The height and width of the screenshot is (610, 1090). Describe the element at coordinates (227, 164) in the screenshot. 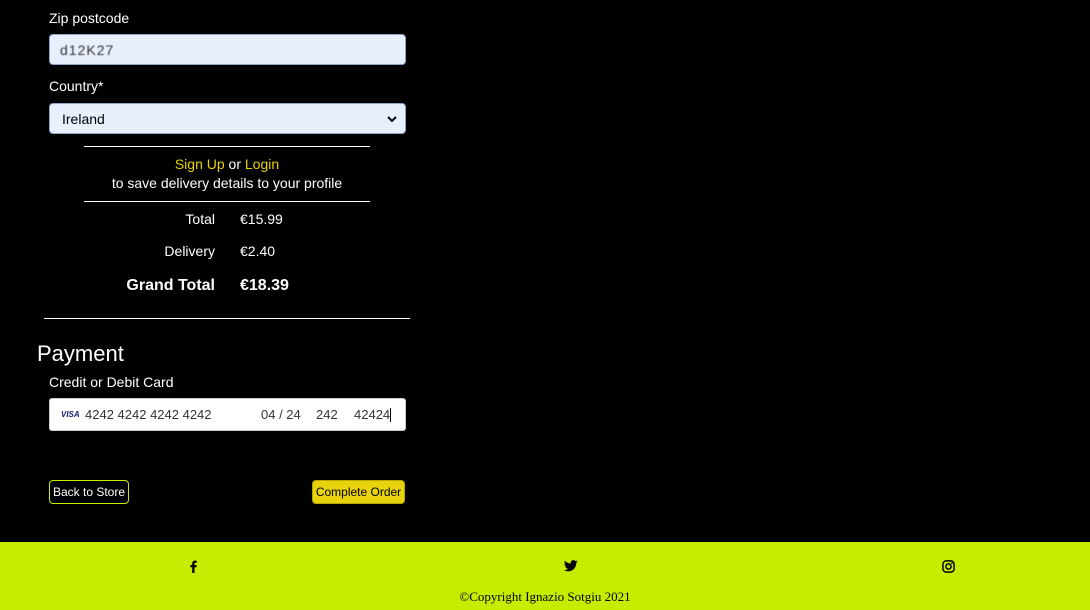

I see `auth-prompt: Sign Up or Login` at that location.